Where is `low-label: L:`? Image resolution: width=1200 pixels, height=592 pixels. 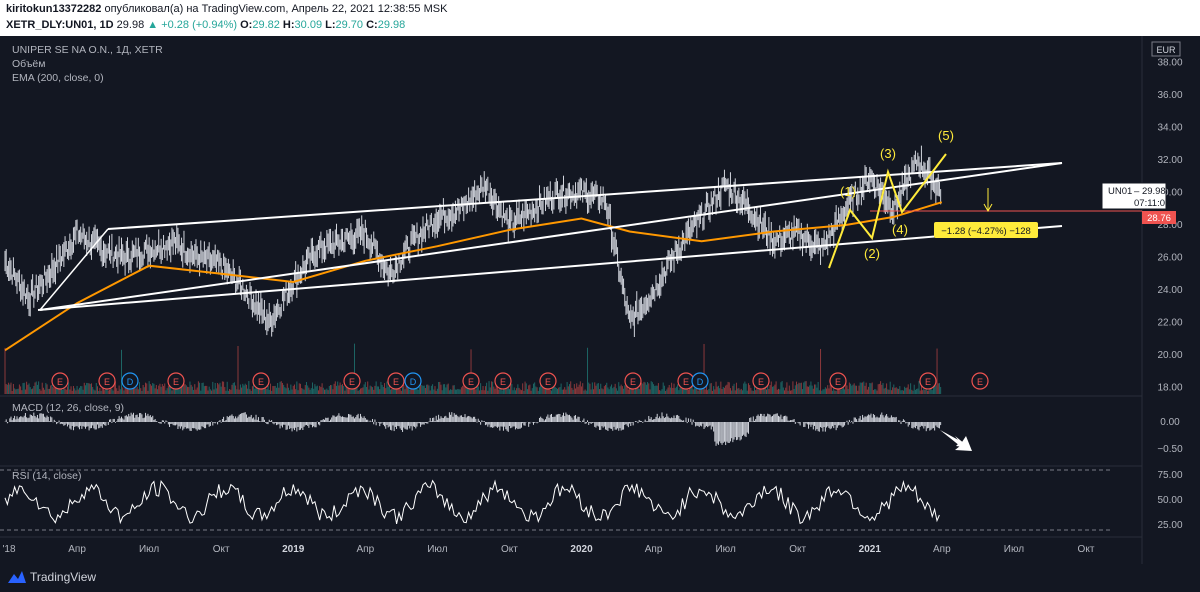
low-label: L: is located at coordinates (330, 25).